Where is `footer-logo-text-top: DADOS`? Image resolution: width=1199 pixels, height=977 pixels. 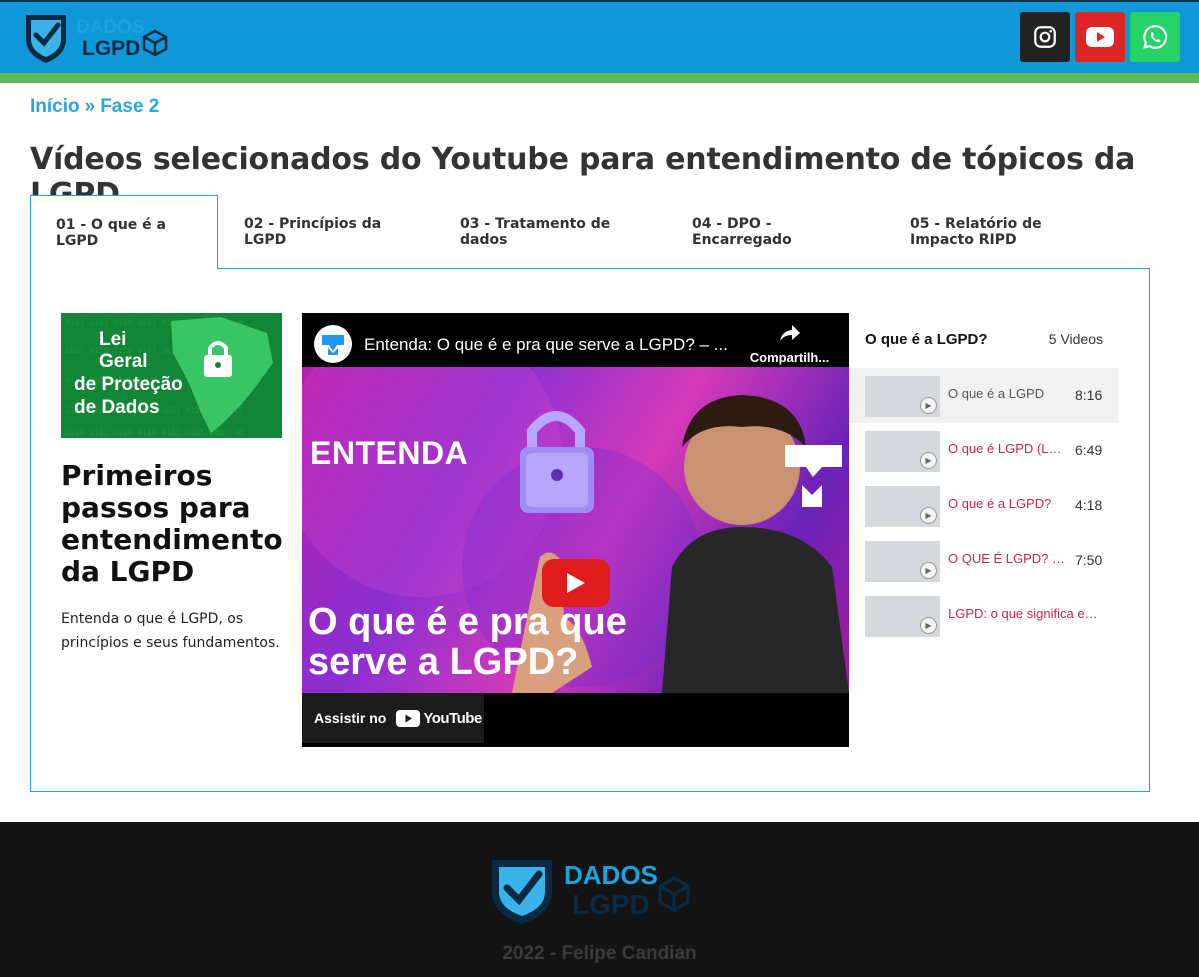
footer-logo-text-top: DADOS is located at coordinates (611, 875).